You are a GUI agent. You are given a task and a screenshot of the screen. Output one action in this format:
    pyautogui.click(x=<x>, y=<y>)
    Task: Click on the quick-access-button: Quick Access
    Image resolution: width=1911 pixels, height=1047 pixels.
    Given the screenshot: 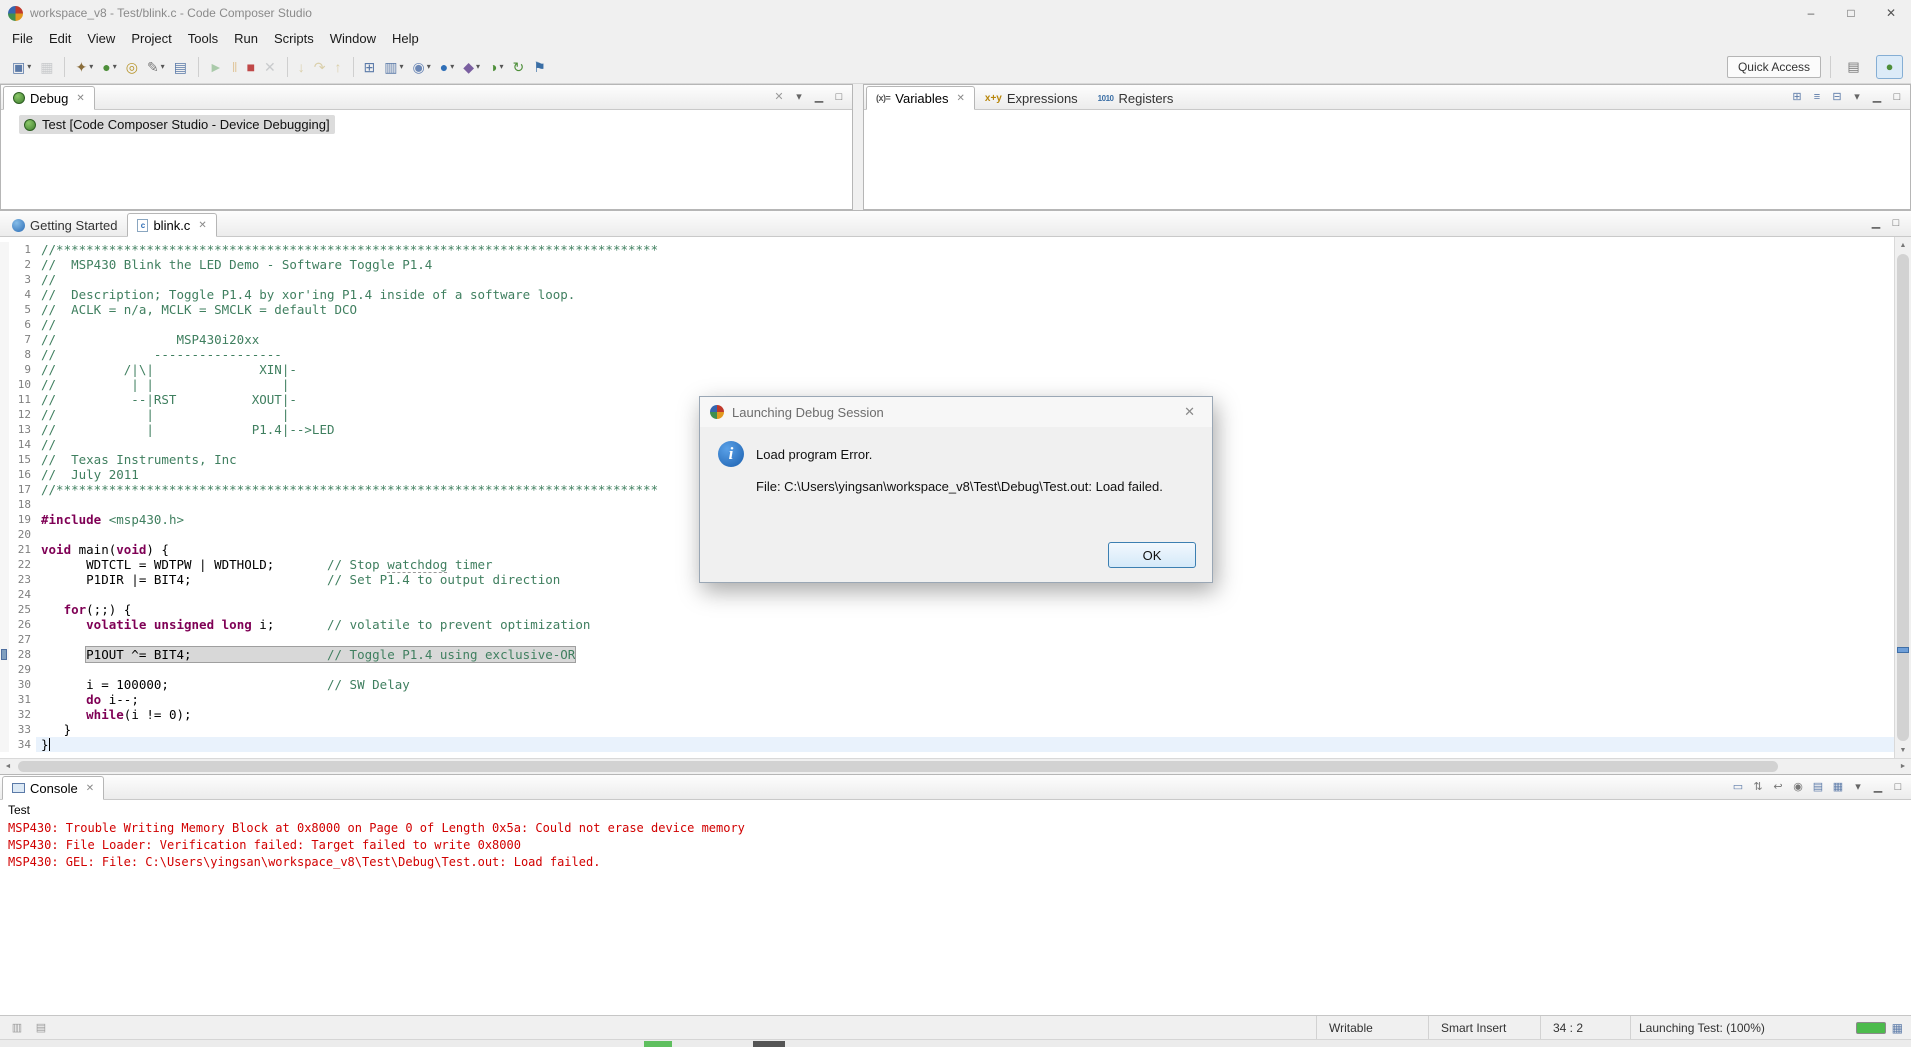 What is the action you would take?
    pyautogui.click(x=1773, y=66)
    